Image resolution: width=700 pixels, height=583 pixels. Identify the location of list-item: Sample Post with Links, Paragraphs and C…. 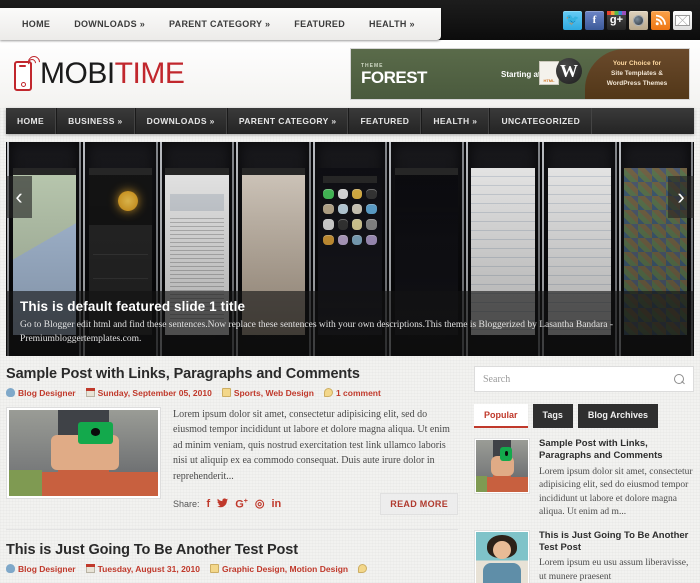
(584, 479).